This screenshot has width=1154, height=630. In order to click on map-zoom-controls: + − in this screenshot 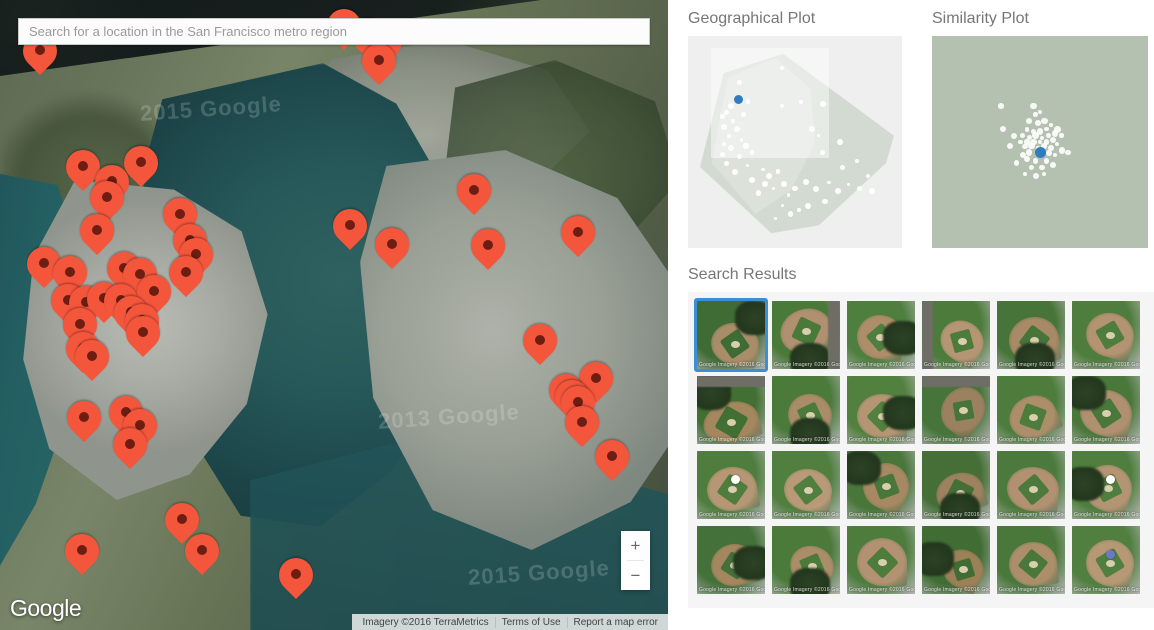, I will do `click(635, 560)`.